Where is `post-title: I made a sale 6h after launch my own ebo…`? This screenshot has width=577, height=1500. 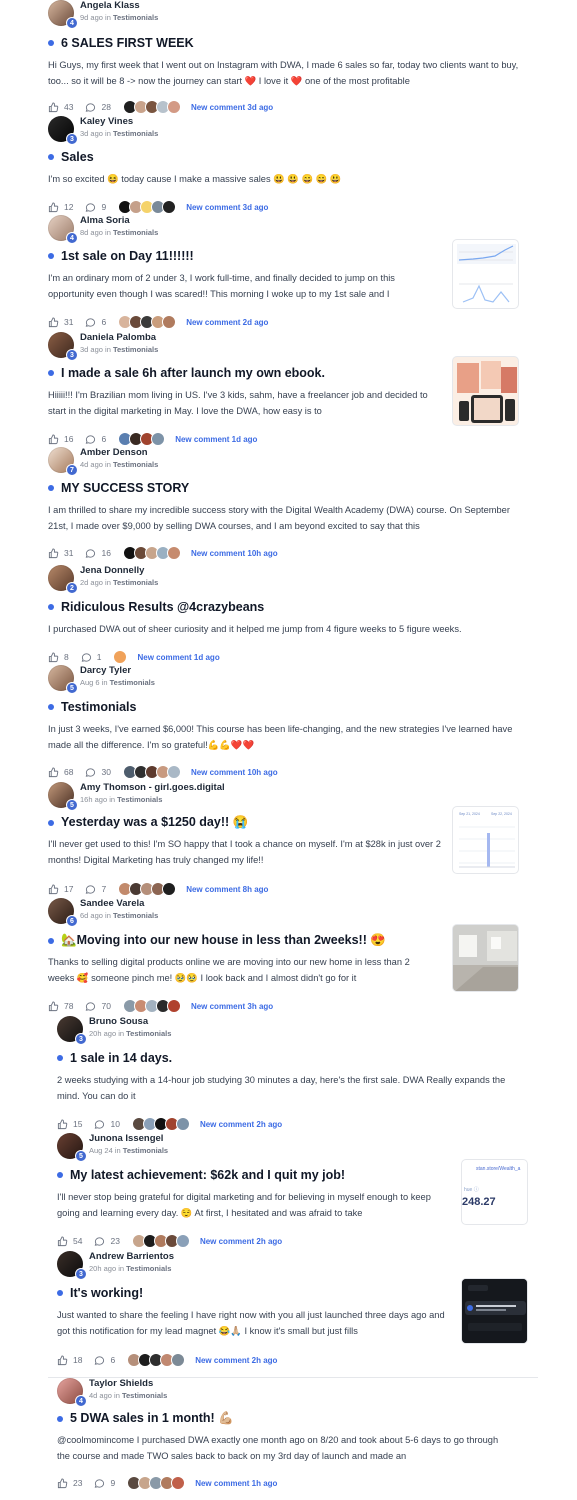 post-title: I made a sale 6h after launch my own ebo… is located at coordinates (193, 373).